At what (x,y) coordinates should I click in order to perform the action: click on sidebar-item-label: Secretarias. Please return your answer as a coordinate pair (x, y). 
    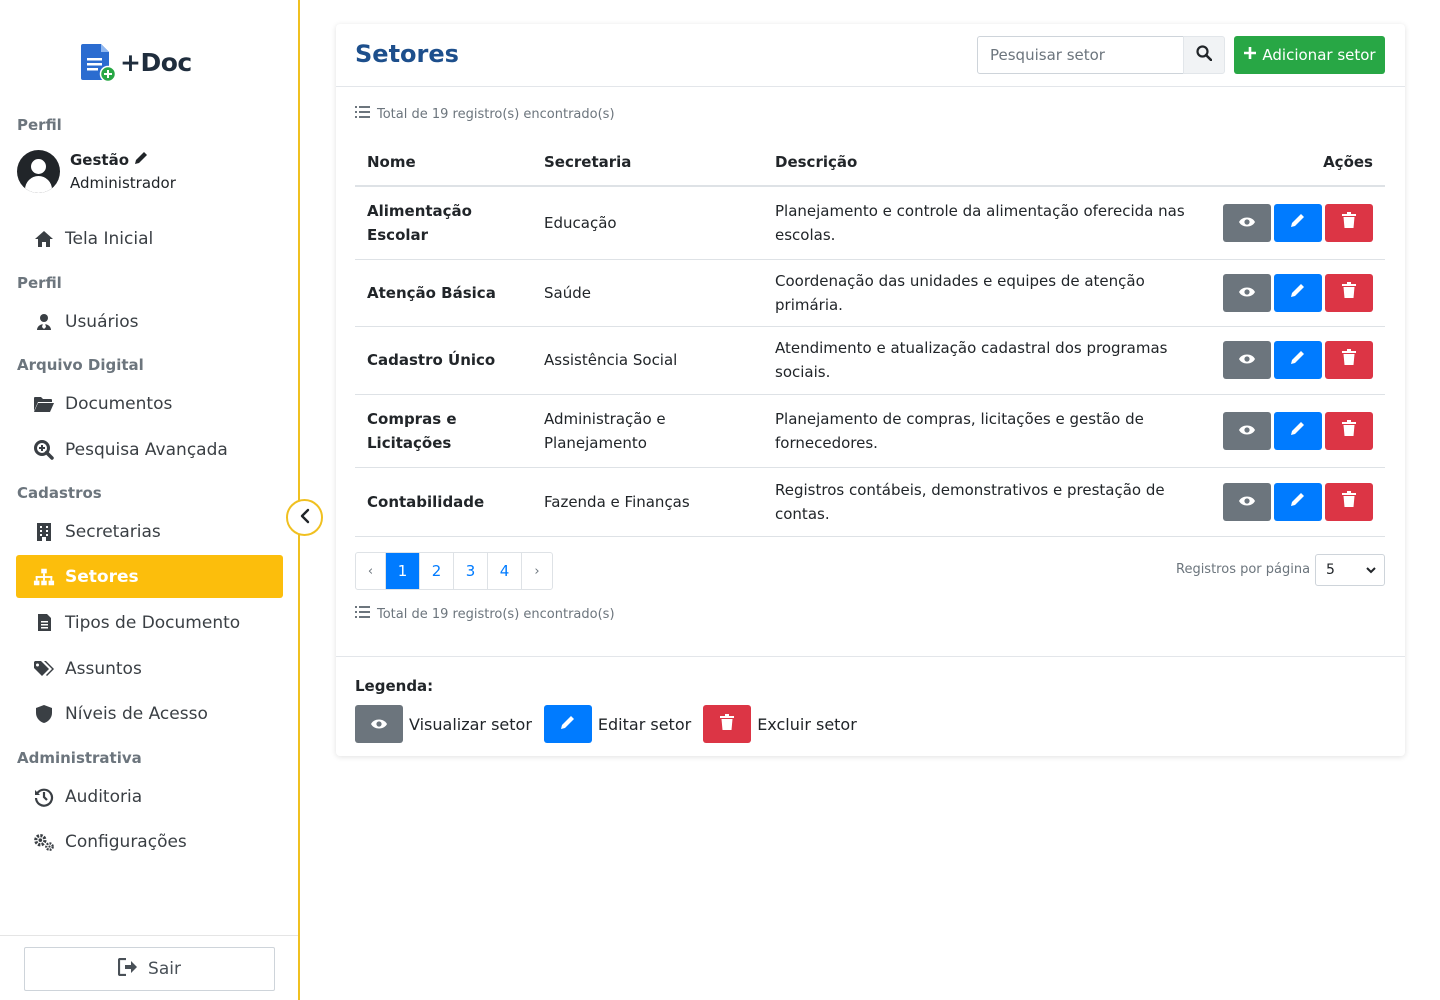
    Looking at the image, I should click on (113, 531).